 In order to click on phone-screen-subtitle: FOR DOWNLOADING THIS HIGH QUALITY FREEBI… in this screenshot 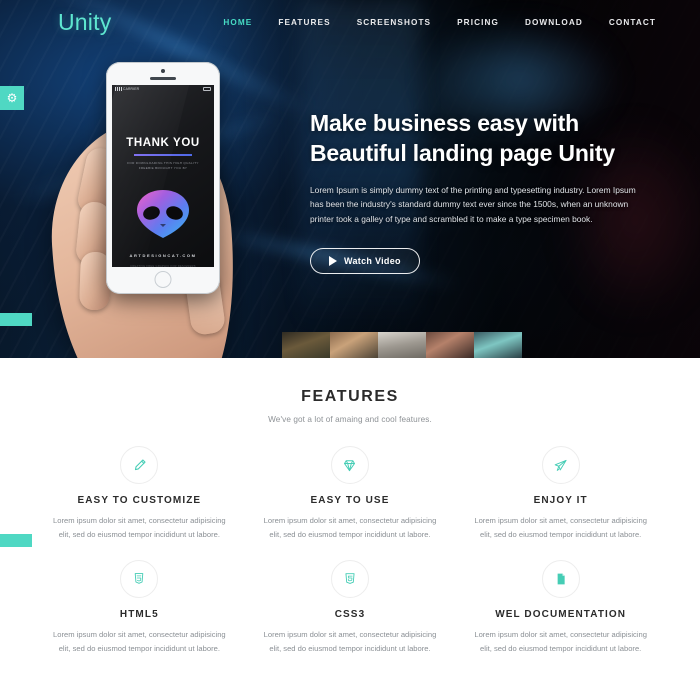, I will do `click(163, 166)`.